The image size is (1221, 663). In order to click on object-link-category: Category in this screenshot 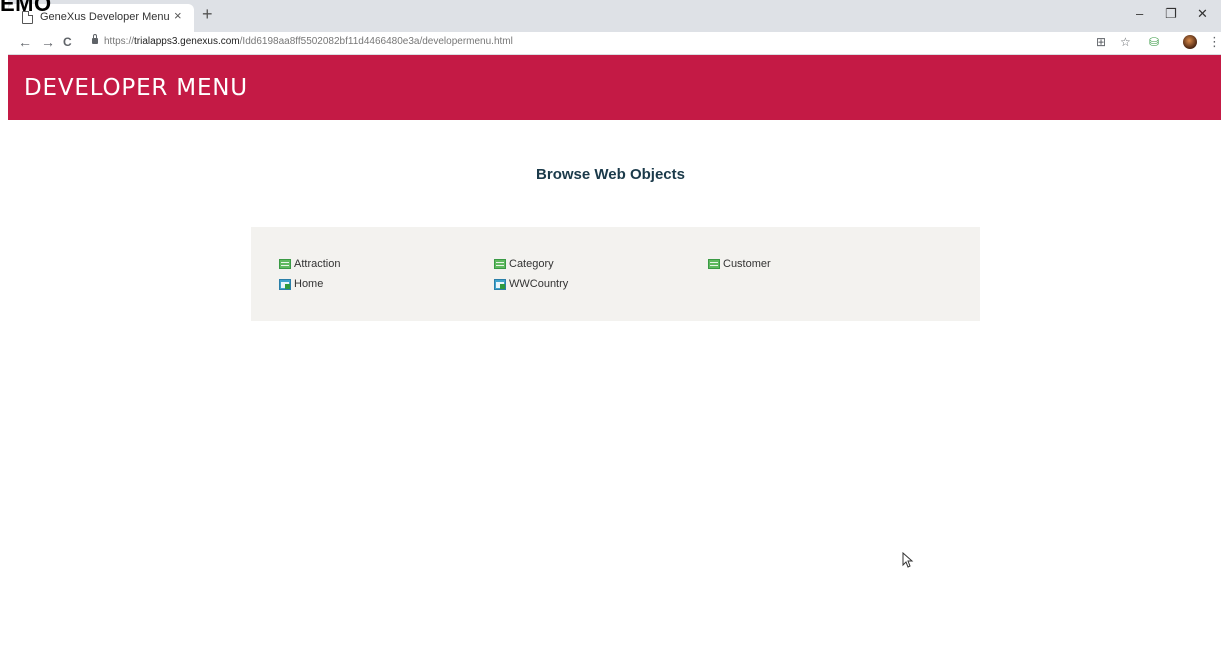, I will do `click(524, 264)`.